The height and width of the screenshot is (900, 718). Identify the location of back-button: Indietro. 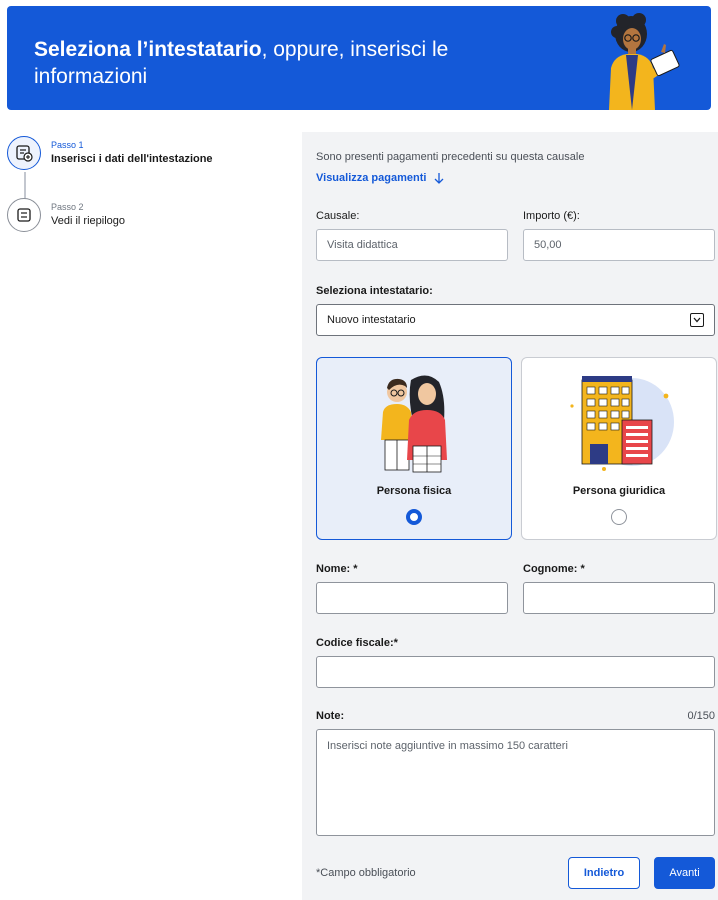
(604, 873).